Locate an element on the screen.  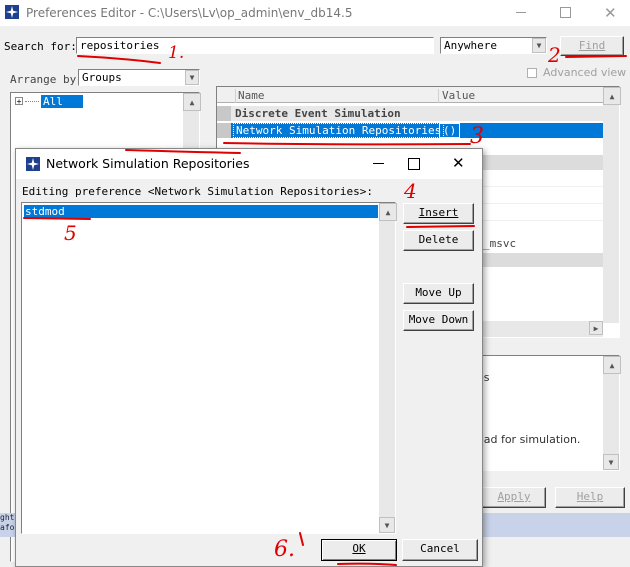
annotation-6: 6. is located at coordinates (284, 549).